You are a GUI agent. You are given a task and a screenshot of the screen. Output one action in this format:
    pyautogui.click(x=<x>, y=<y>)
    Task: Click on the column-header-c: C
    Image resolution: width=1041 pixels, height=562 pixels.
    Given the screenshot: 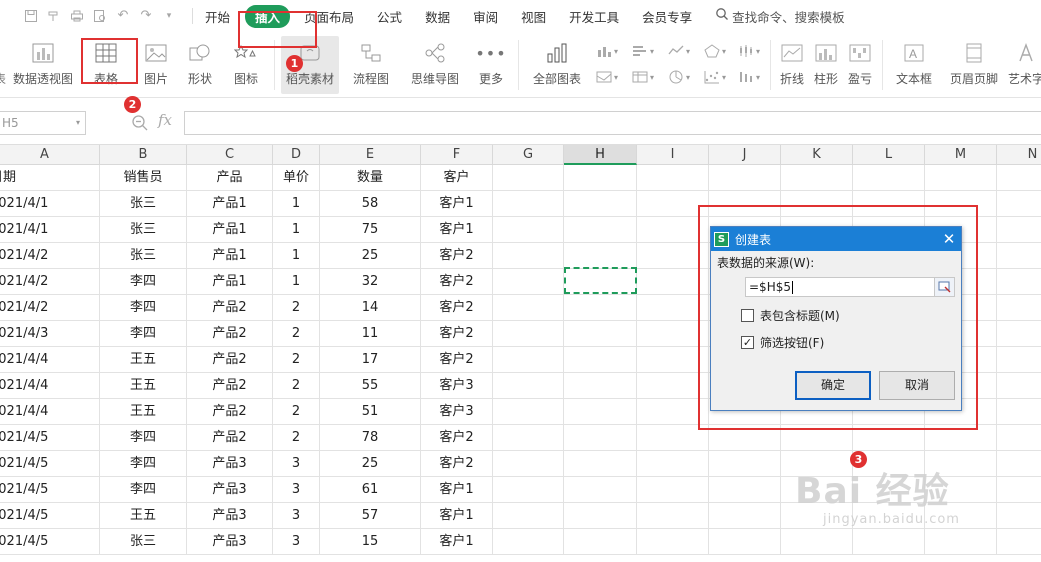 What is the action you would take?
    pyautogui.click(x=230, y=155)
    